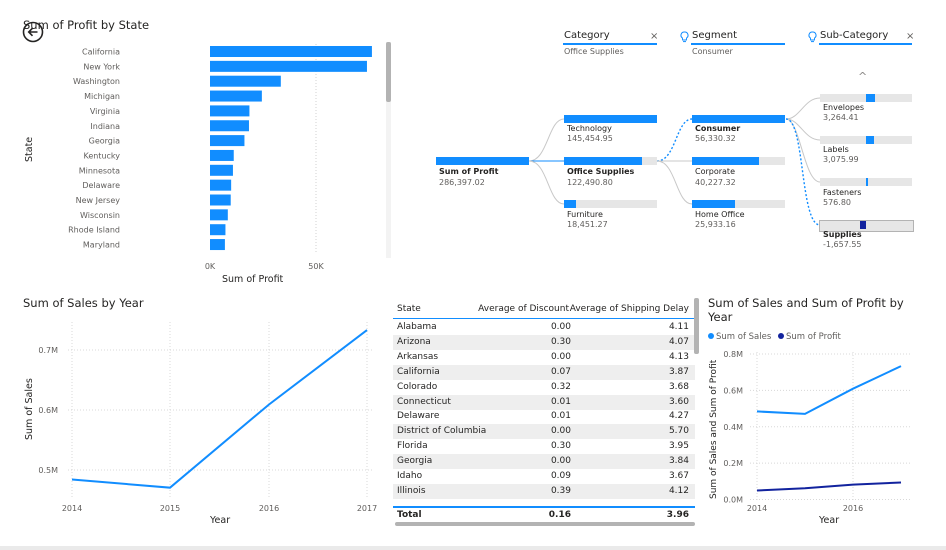 This screenshot has height=550, width=946. Describe the element at coordinates (733, 354) in the screenshot. I see `y-tick-label: 0.8M` at that location.